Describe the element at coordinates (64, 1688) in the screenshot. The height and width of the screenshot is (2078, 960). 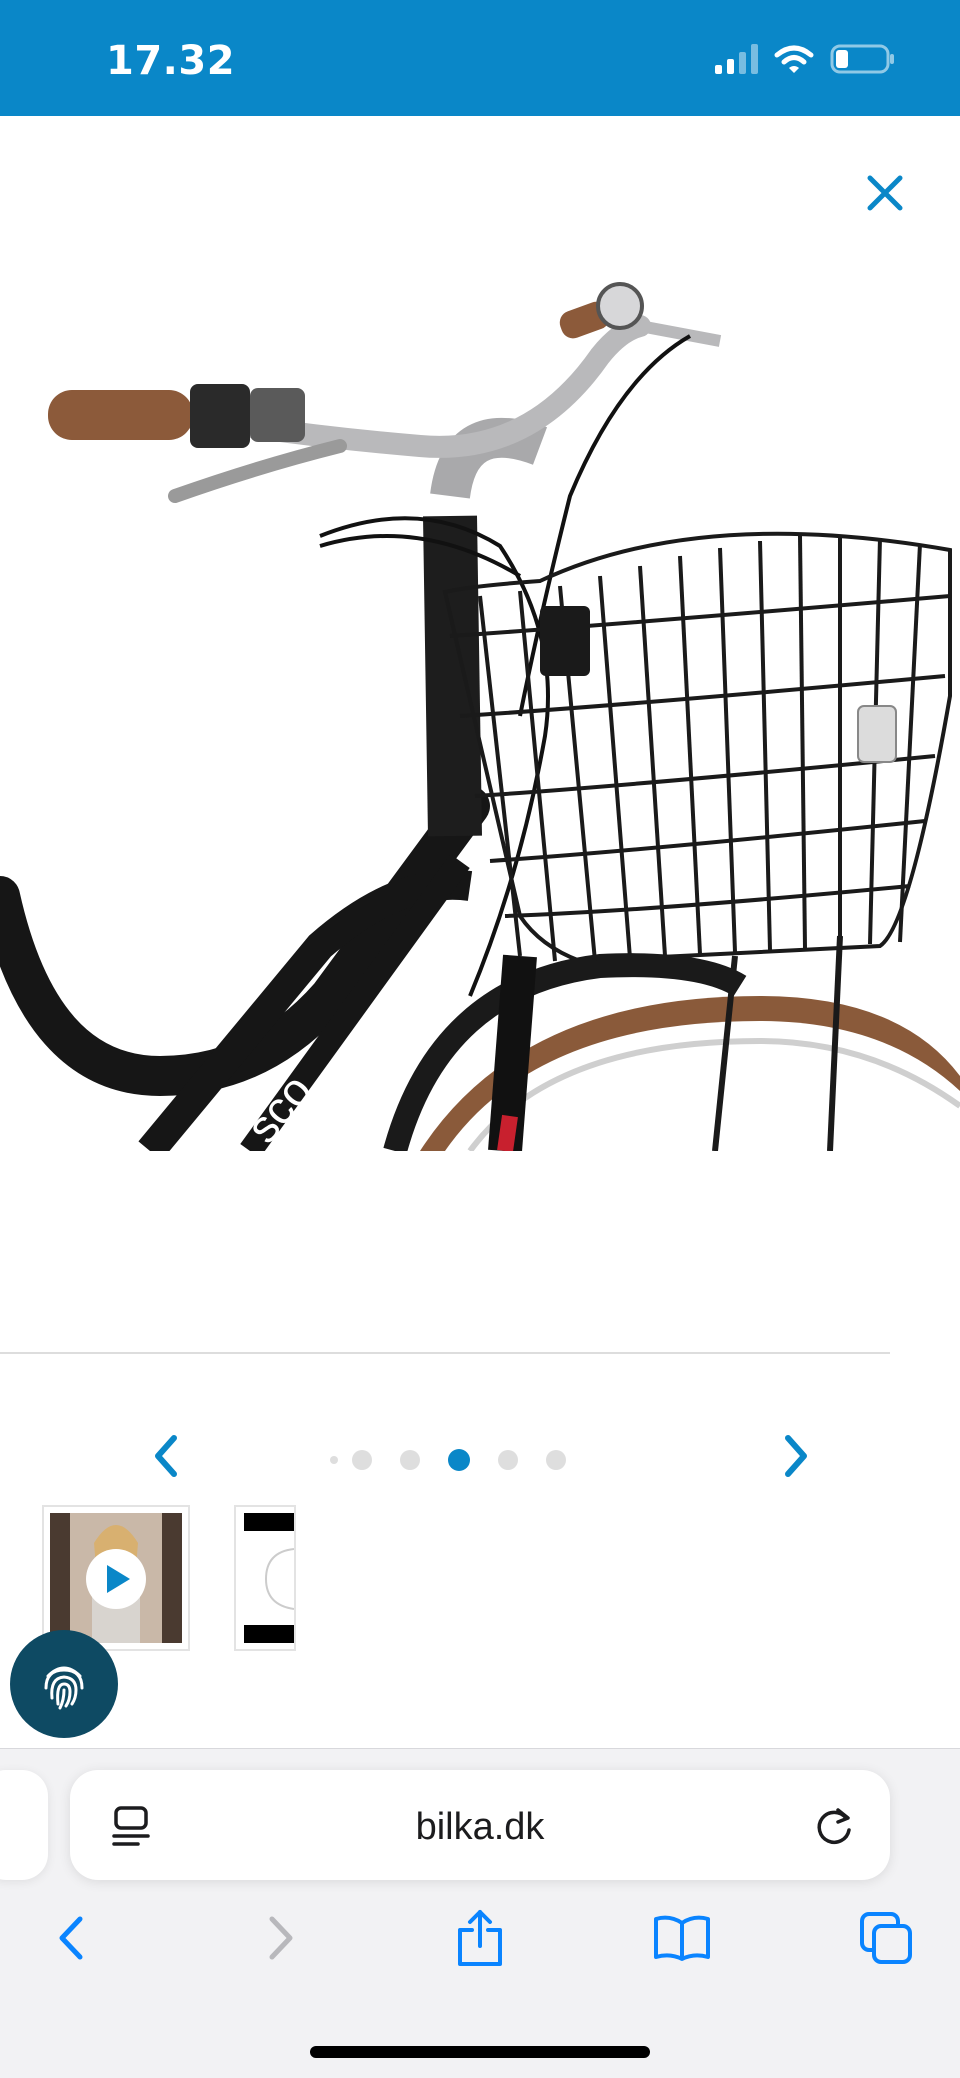
I see `fingerprint-icon` at that location.